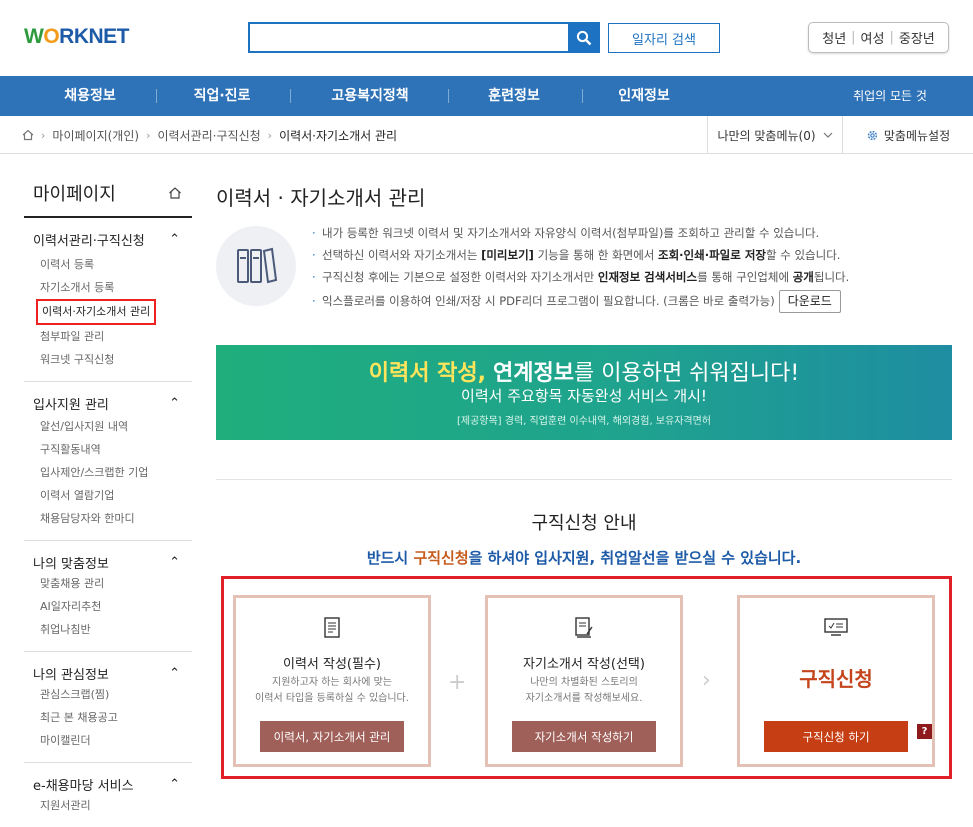 The height and width of the screenshot is (827, 973). Describe the element at coordinates (108, 606) in the screenshot. I see `sidebar-item: AI일자리추천` at that location.